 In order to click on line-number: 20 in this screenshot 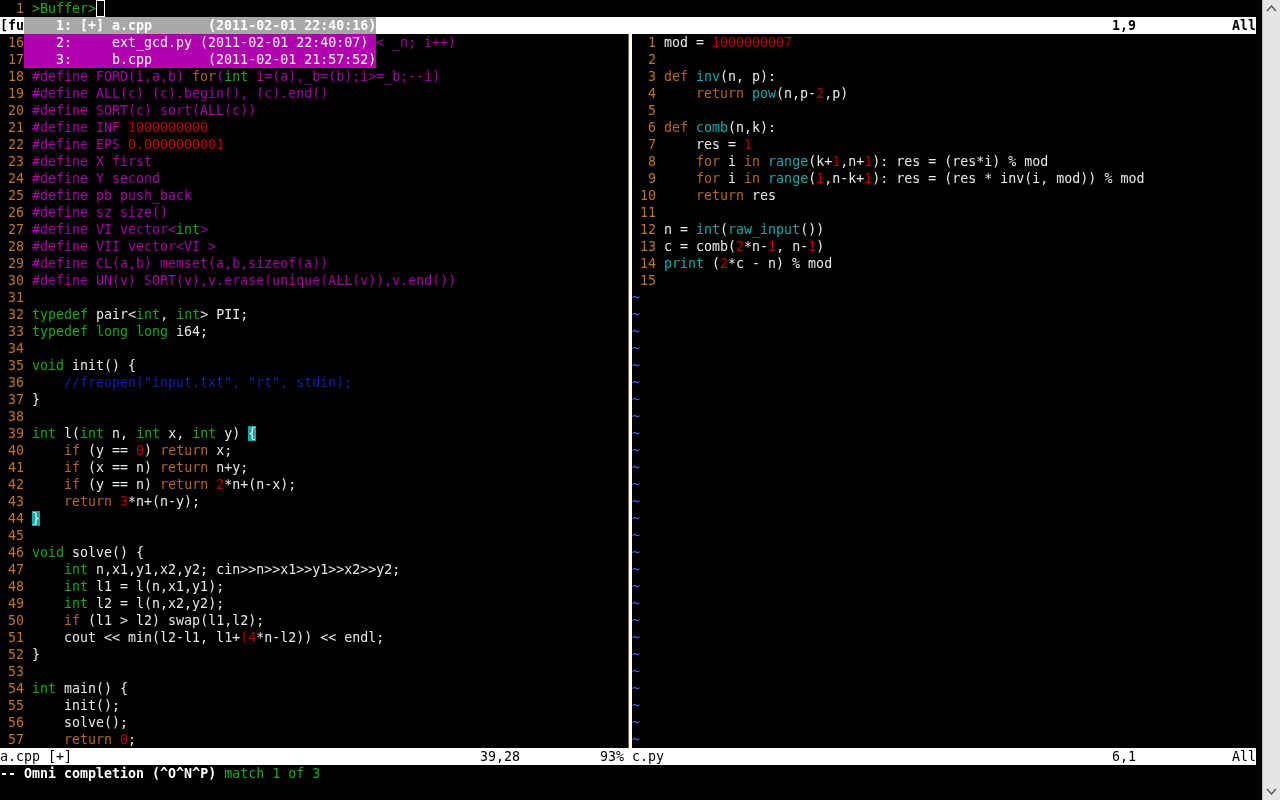, I will do `click(15, 110)`.